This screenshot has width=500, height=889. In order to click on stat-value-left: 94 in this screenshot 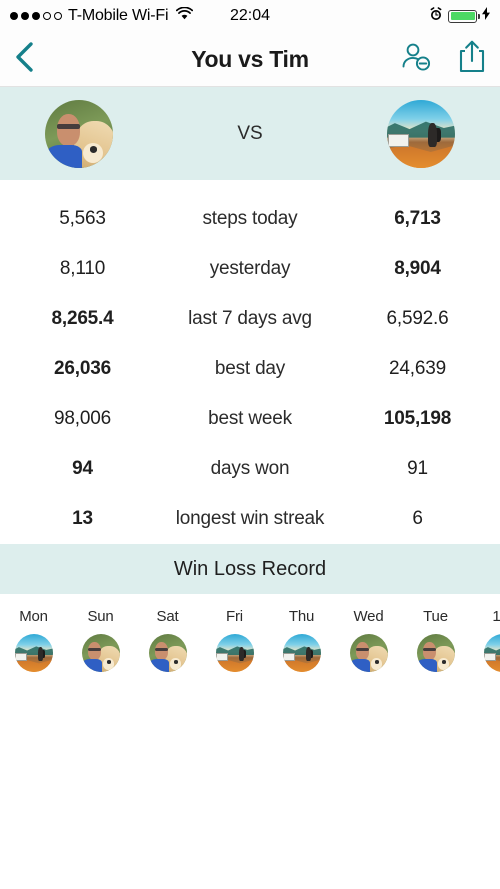, I will do `click(82, 468)`.